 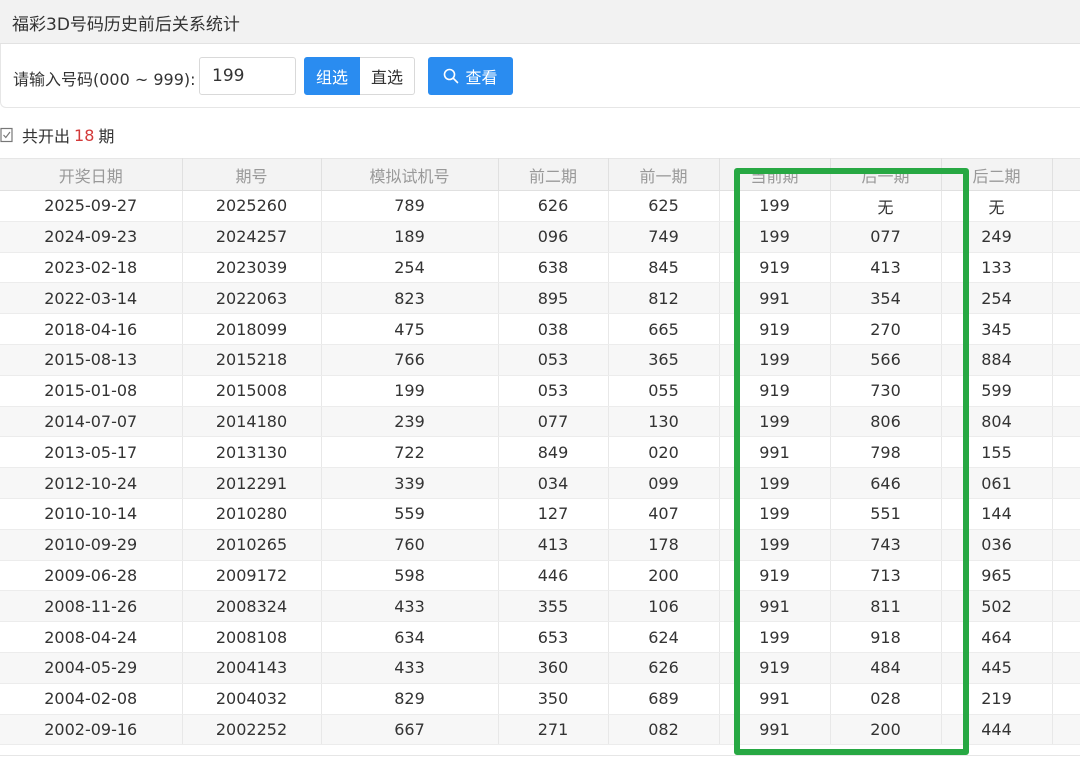 I want to click on number-input, so click(x=247, y=76).